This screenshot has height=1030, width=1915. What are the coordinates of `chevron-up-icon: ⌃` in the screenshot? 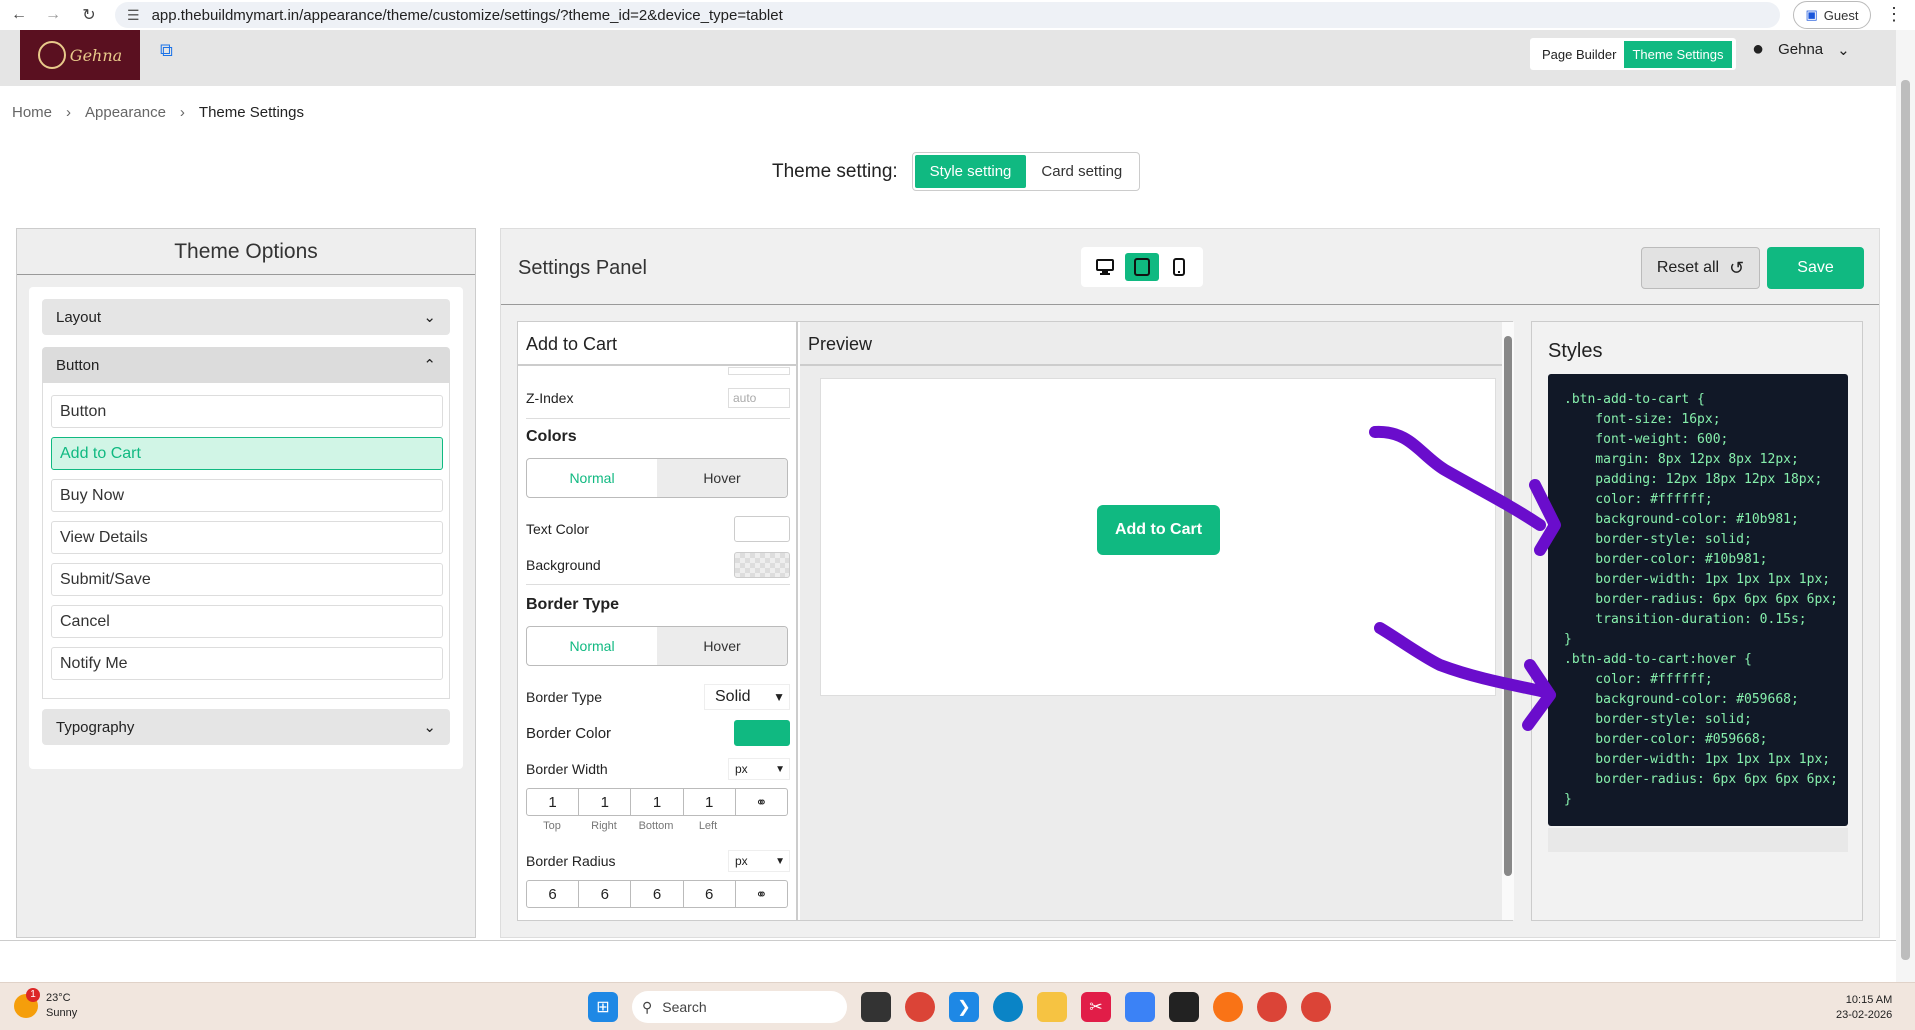 It's located at (429, 365).